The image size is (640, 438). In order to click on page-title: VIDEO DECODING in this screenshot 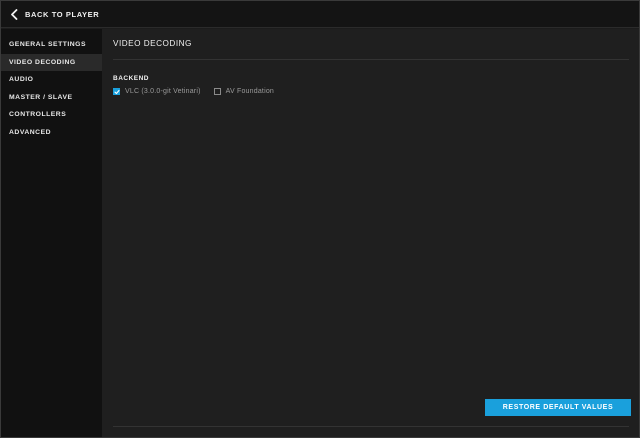, I will do `click(152, 43)`.